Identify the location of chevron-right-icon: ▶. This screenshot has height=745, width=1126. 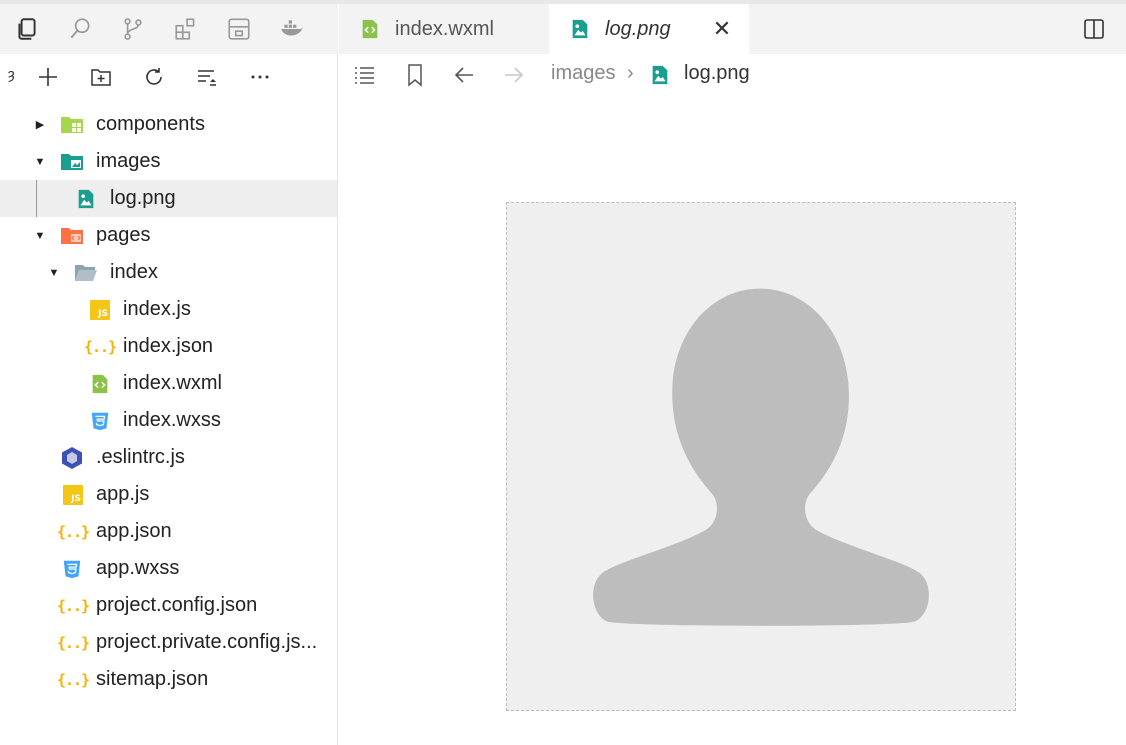
(40, 125).